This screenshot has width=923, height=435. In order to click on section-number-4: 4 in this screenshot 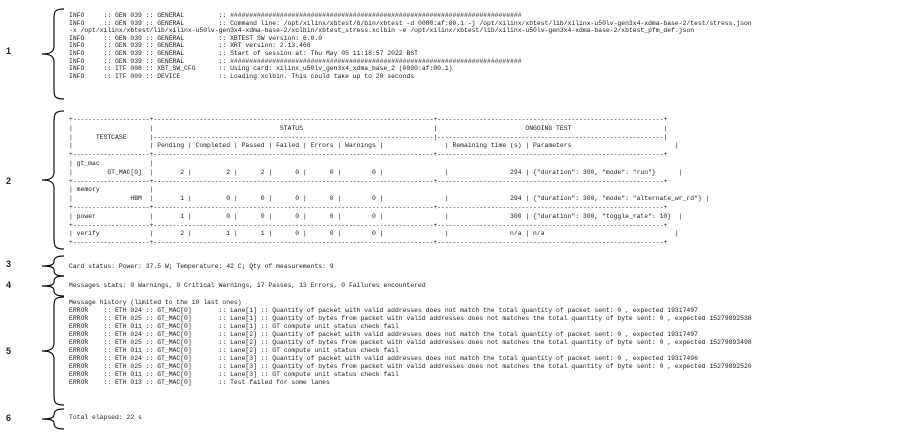, I will do `click(9, 285)`.